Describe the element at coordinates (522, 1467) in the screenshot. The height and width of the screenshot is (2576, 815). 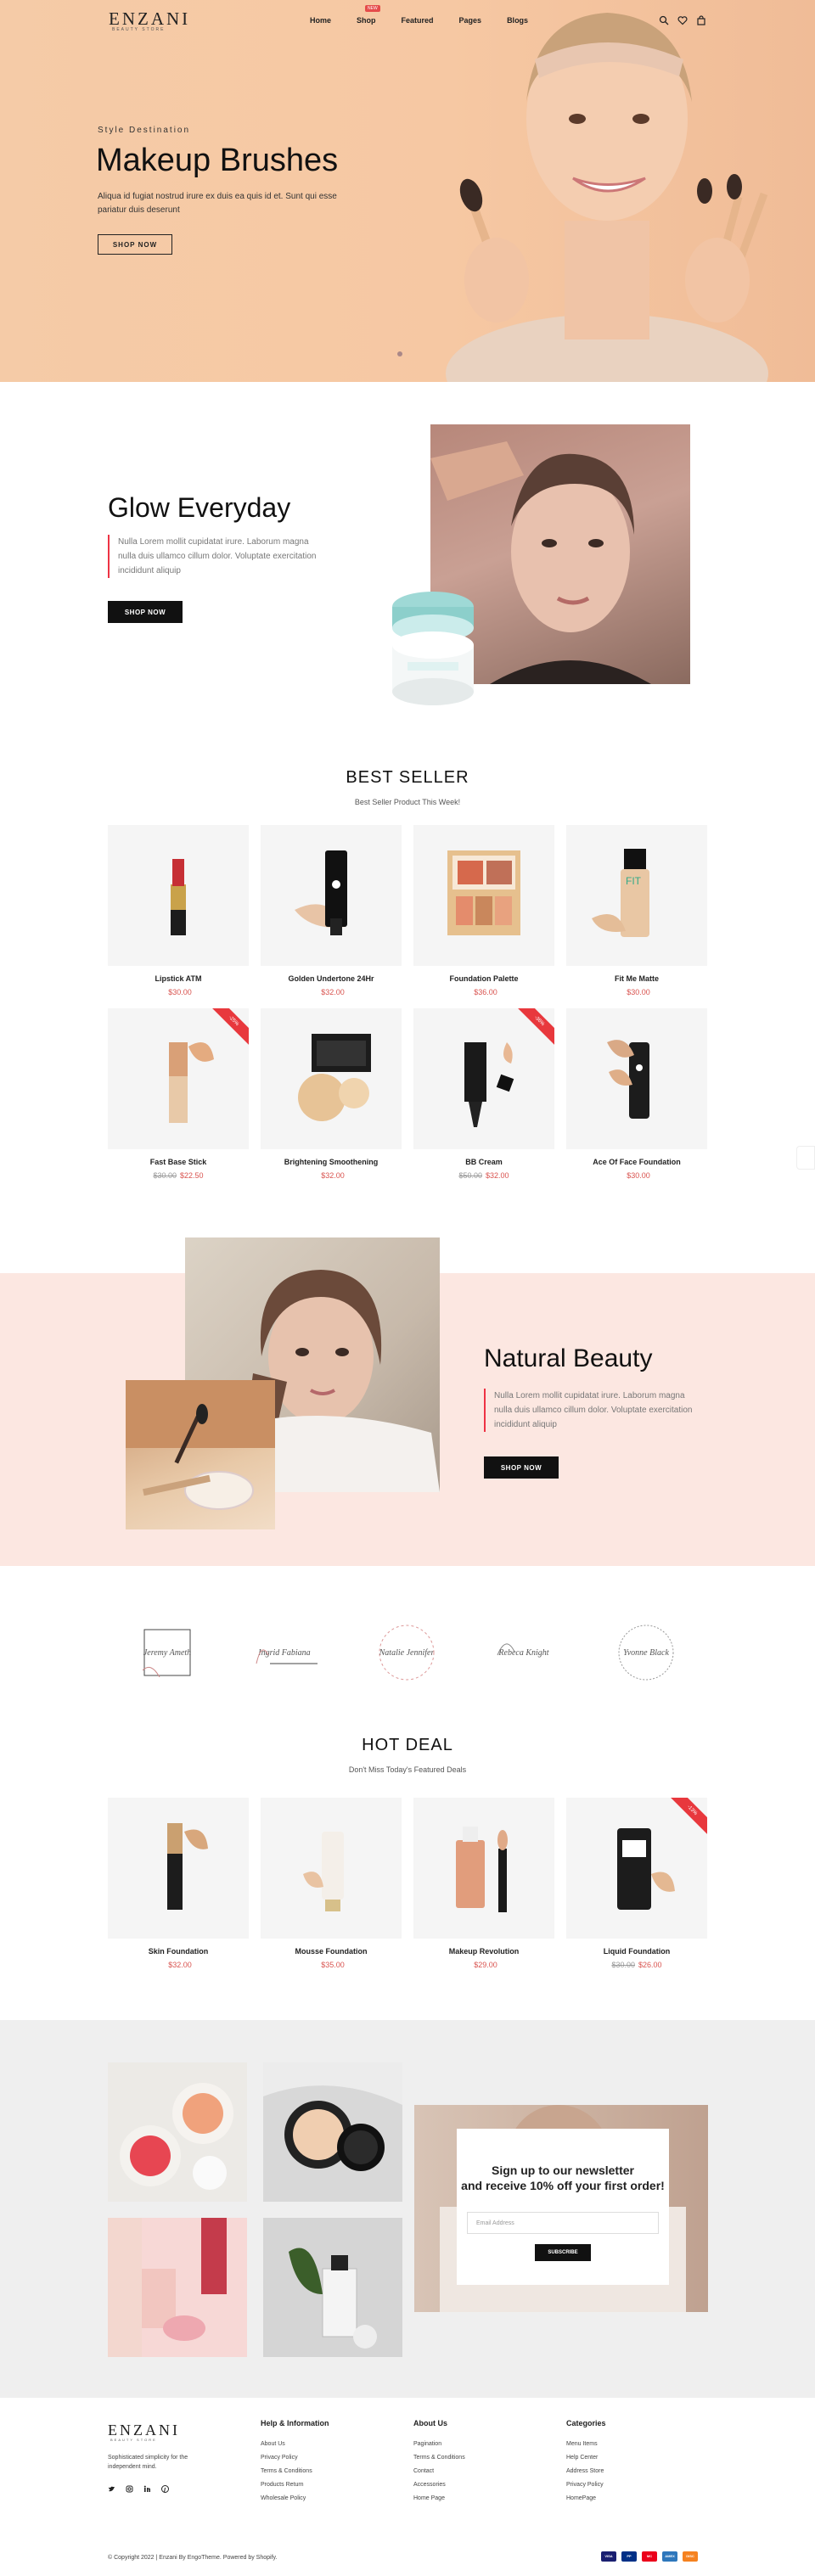
I see `natural-shop-now-button: SHOP NOW` at that location.